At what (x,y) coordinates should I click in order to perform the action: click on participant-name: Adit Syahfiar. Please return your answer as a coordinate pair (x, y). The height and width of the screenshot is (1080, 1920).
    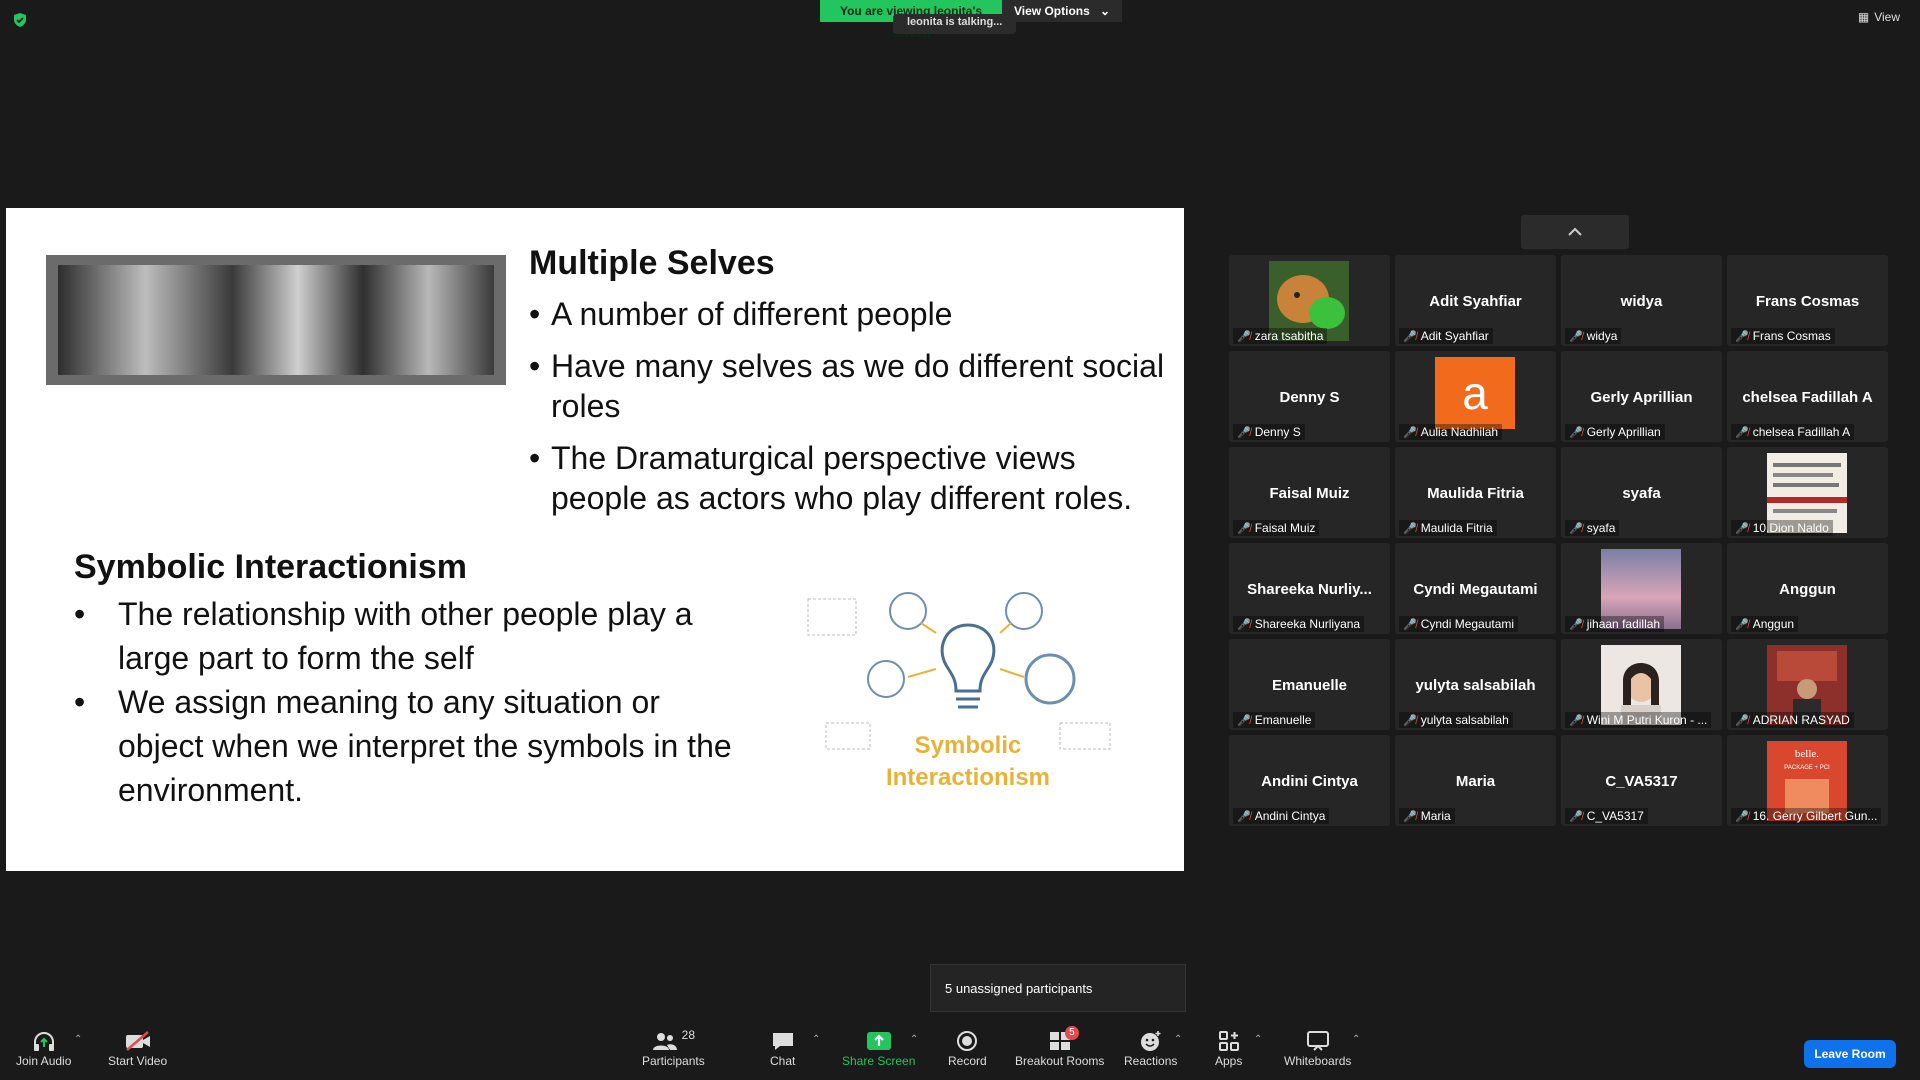
    Looking at the image, I should click on (1454, 336).